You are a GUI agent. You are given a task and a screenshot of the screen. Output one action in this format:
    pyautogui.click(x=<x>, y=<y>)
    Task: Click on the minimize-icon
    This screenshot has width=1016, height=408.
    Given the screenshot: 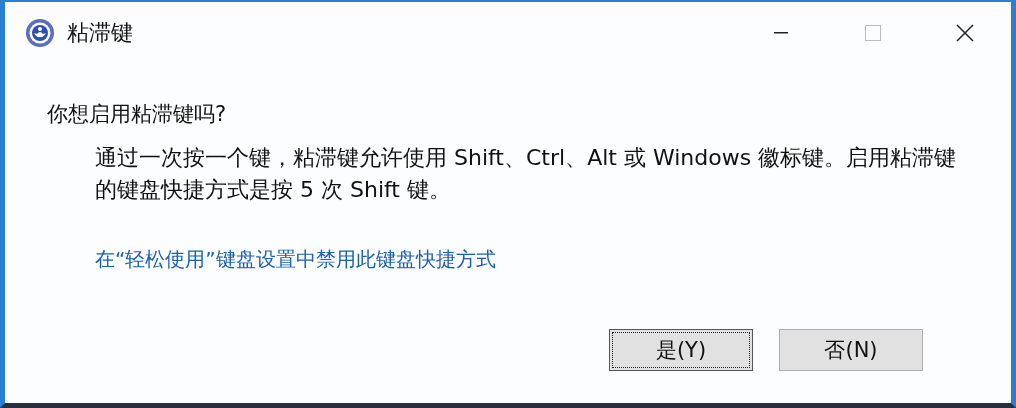 What is the action you would take?
    pyautogui.click(x=781, y=33)
    